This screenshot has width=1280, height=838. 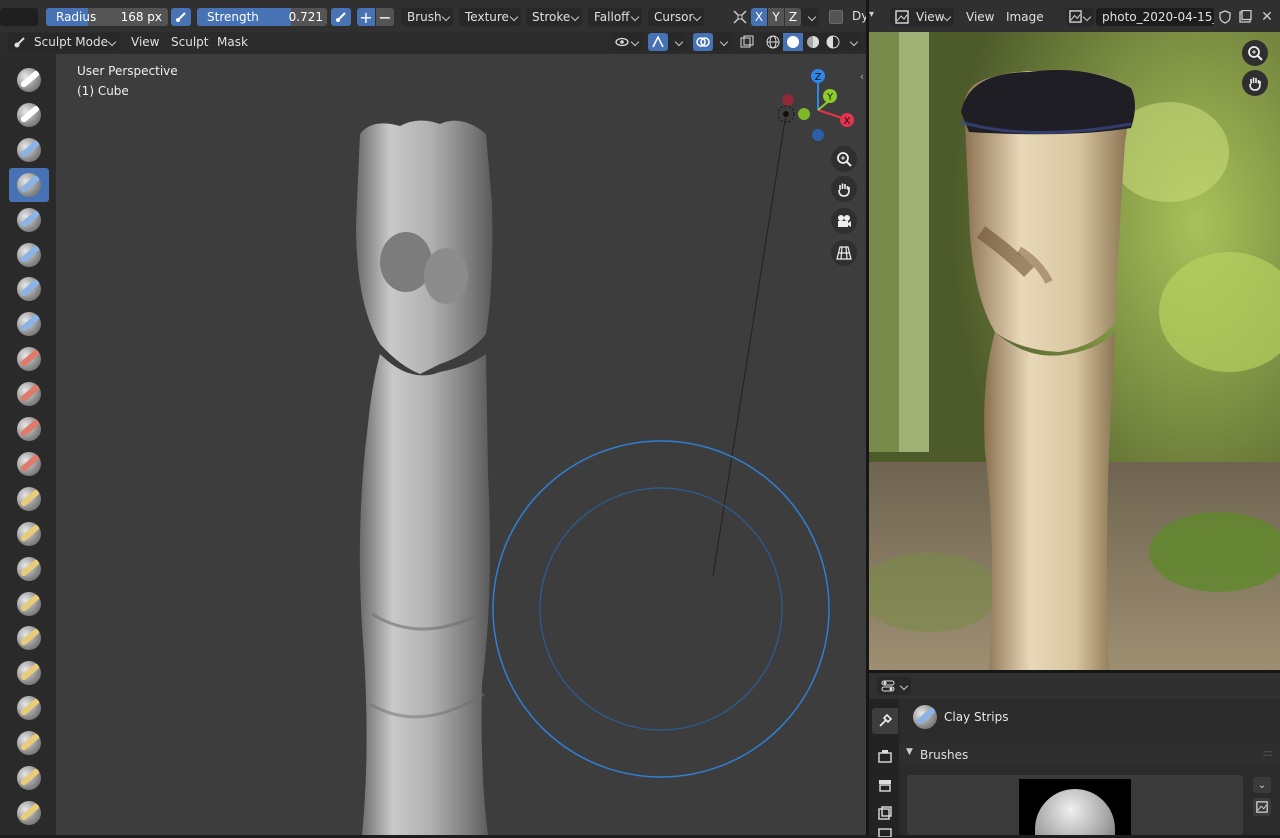 I want to click on visibility-dropdown, so click(x=627, y=42).